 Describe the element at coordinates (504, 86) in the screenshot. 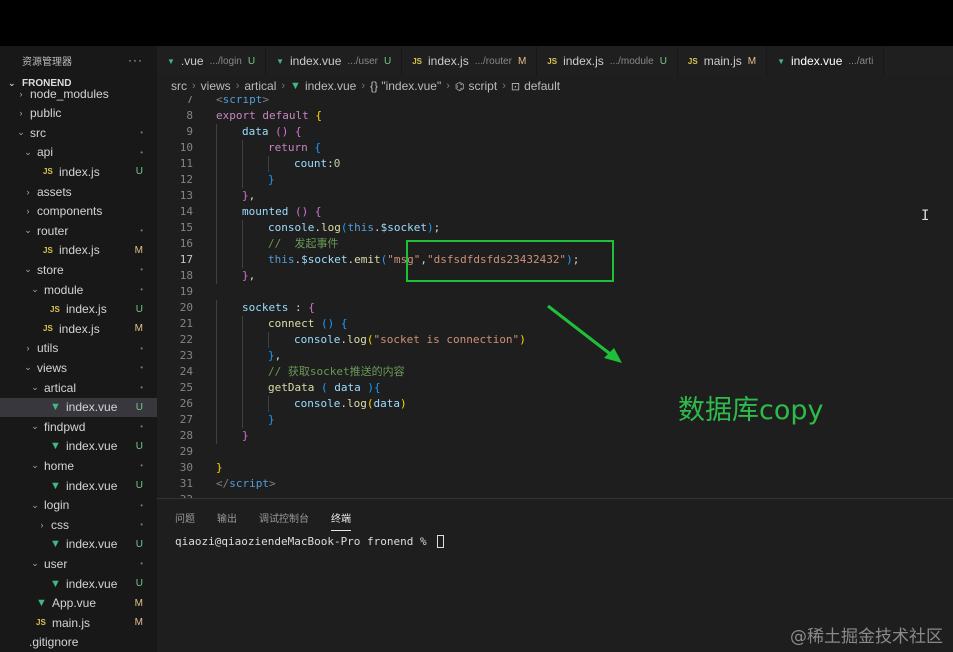

I see `chevron-right-icon: ›` at that location.